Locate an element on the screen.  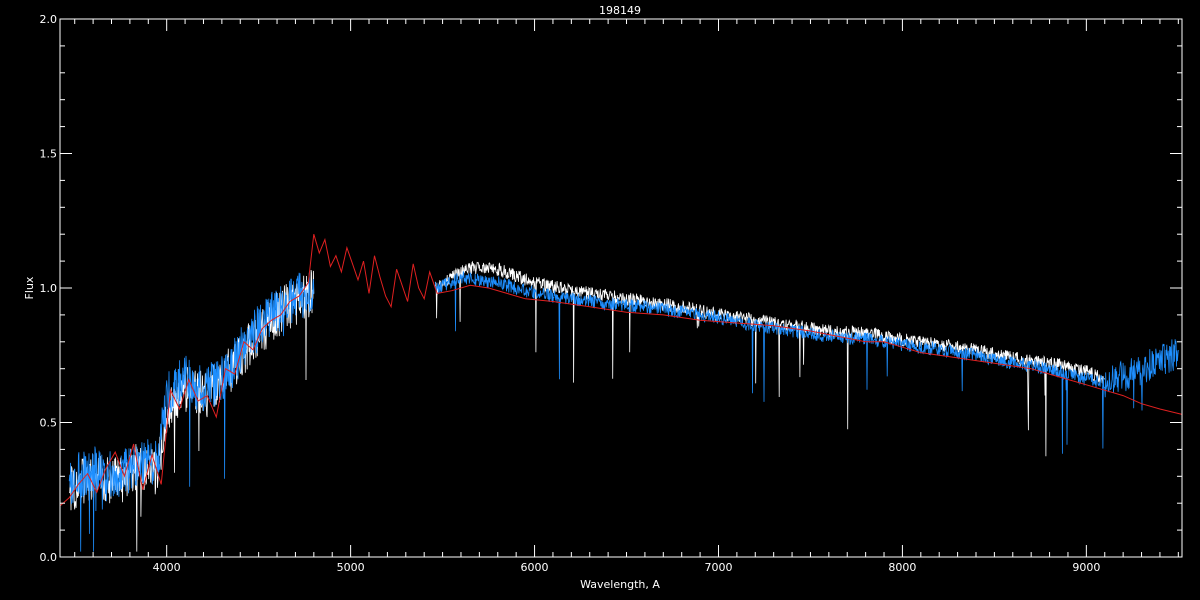
x-tick-label: 8000 is located at coordinates (902, 567).